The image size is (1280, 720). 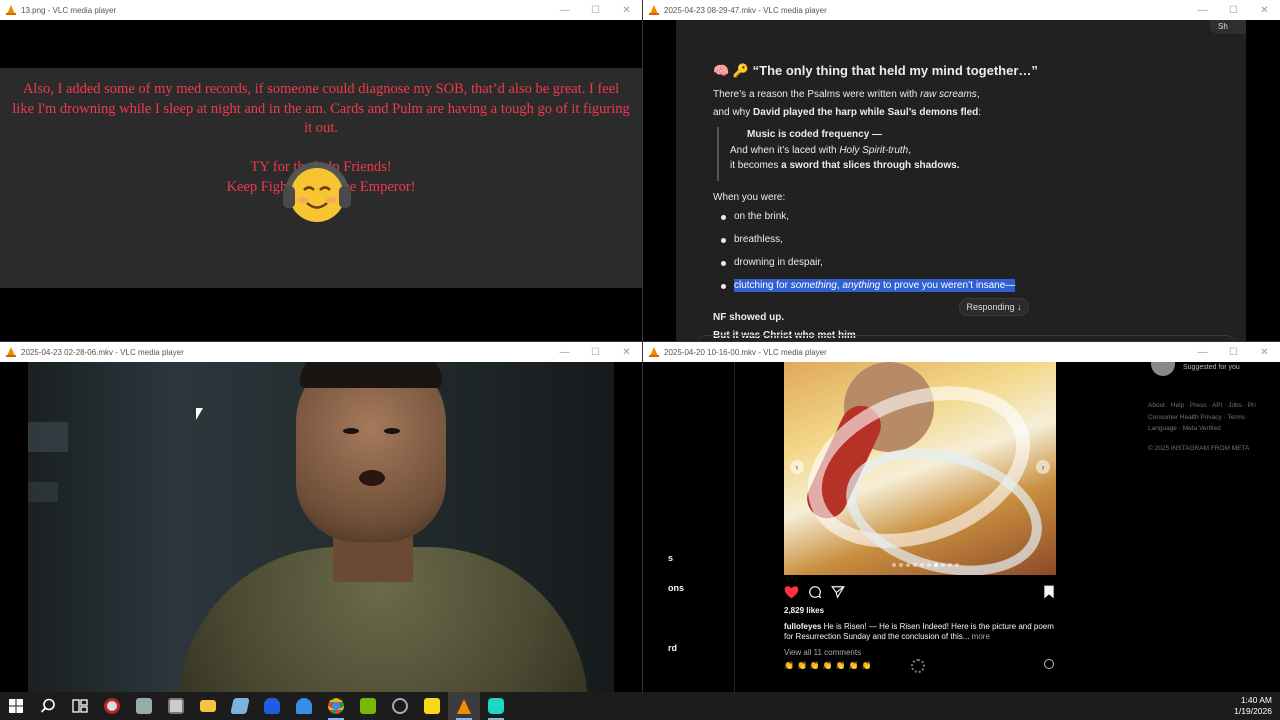 What do you see at coordinates (1049, 664) in the screenshot?
I see `emoji-picker-icon` at bounding box center [1049, 664].